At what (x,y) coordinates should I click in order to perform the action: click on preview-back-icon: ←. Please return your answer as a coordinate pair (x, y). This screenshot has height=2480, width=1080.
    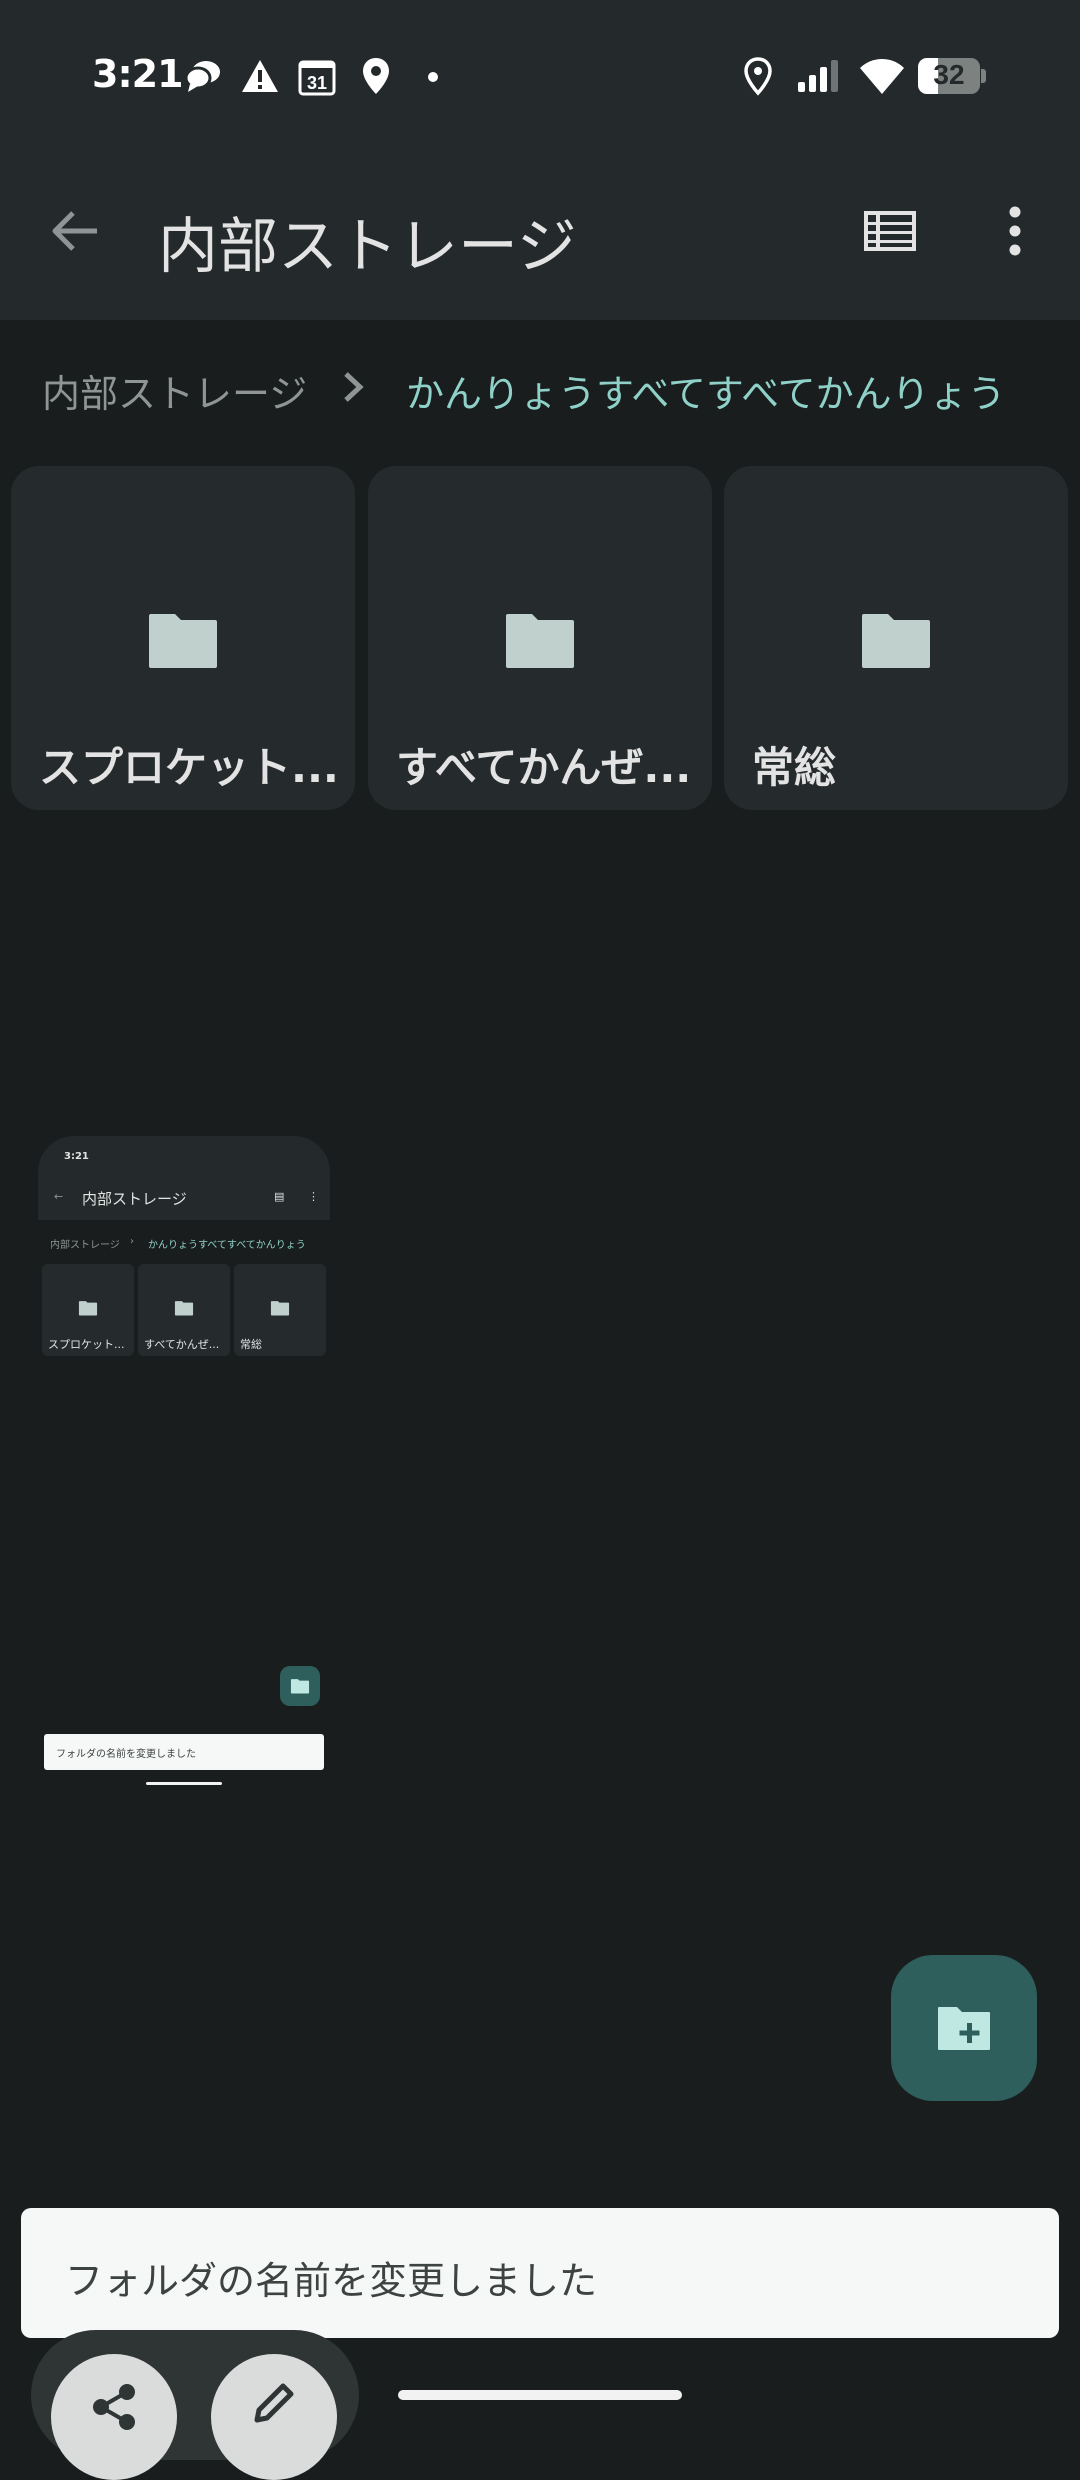
    Looking at the image, I should click on (59, 1196).